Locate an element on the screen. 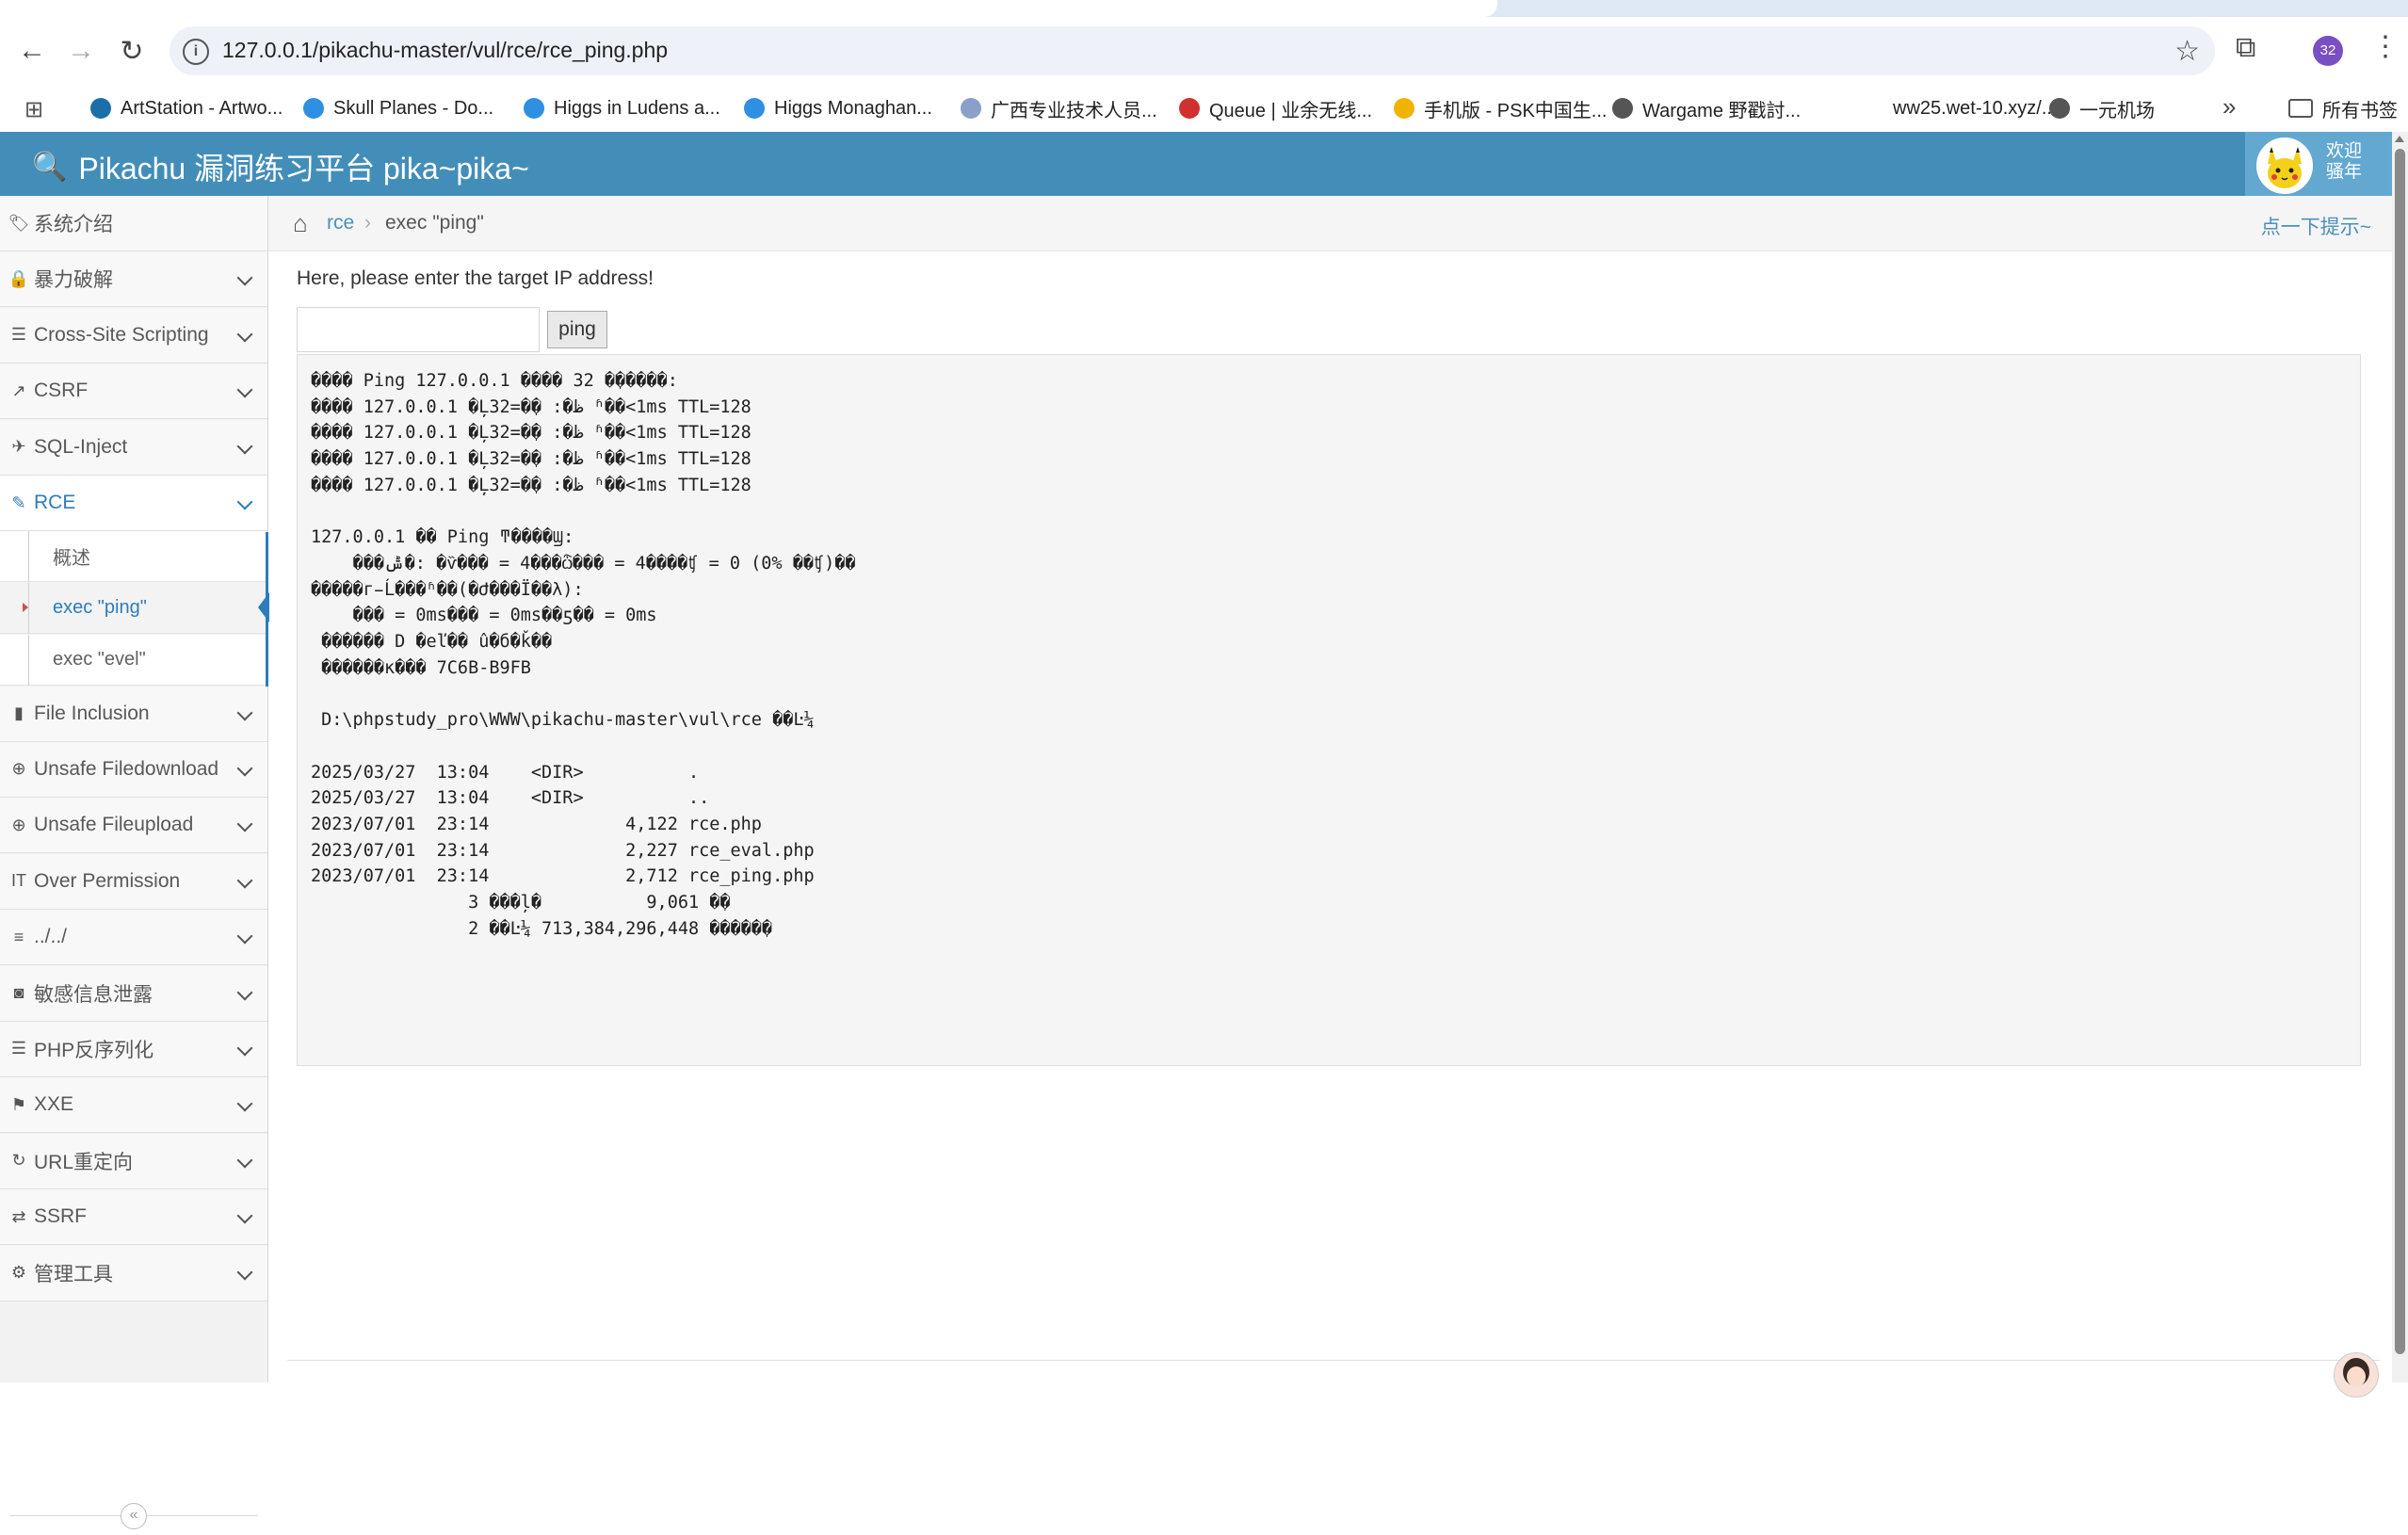 This screenshot has width=2408, height=1535. user-menu: 欢迎 骚年 is located at coordinates (2318, 164).